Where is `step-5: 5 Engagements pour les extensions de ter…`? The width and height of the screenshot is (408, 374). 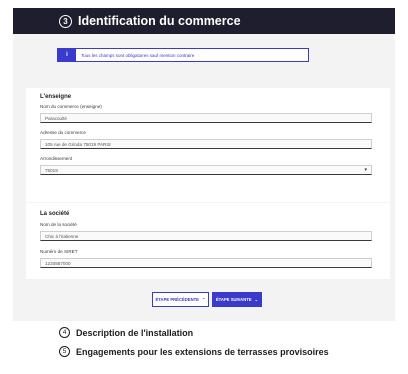 step-5: 5 Engagements pour les extensions de ter… is located at coordinates (194, 351).